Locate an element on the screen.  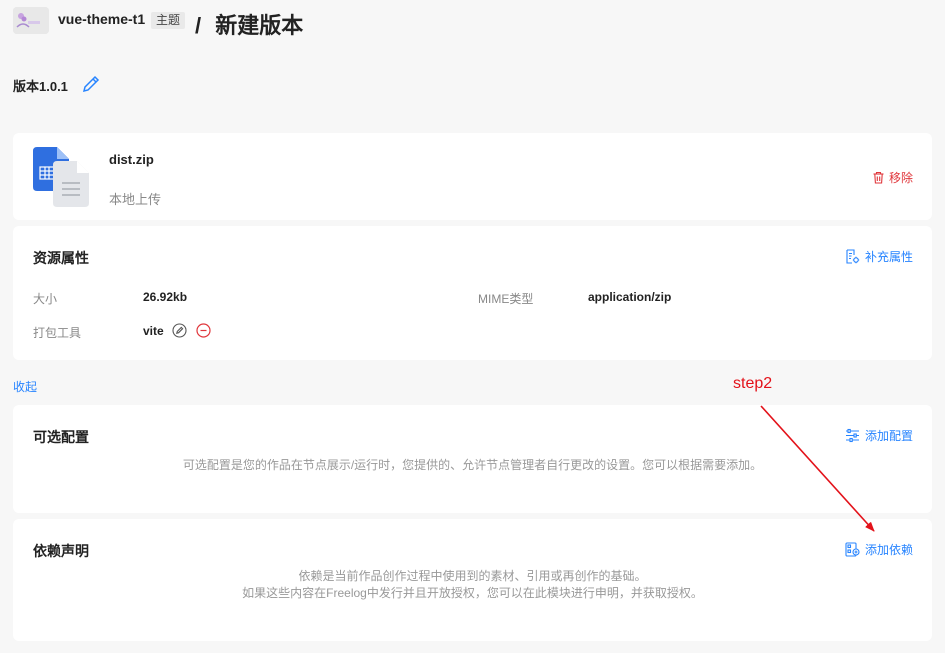
delete-tool-icon is located at coordinates (203, 330).